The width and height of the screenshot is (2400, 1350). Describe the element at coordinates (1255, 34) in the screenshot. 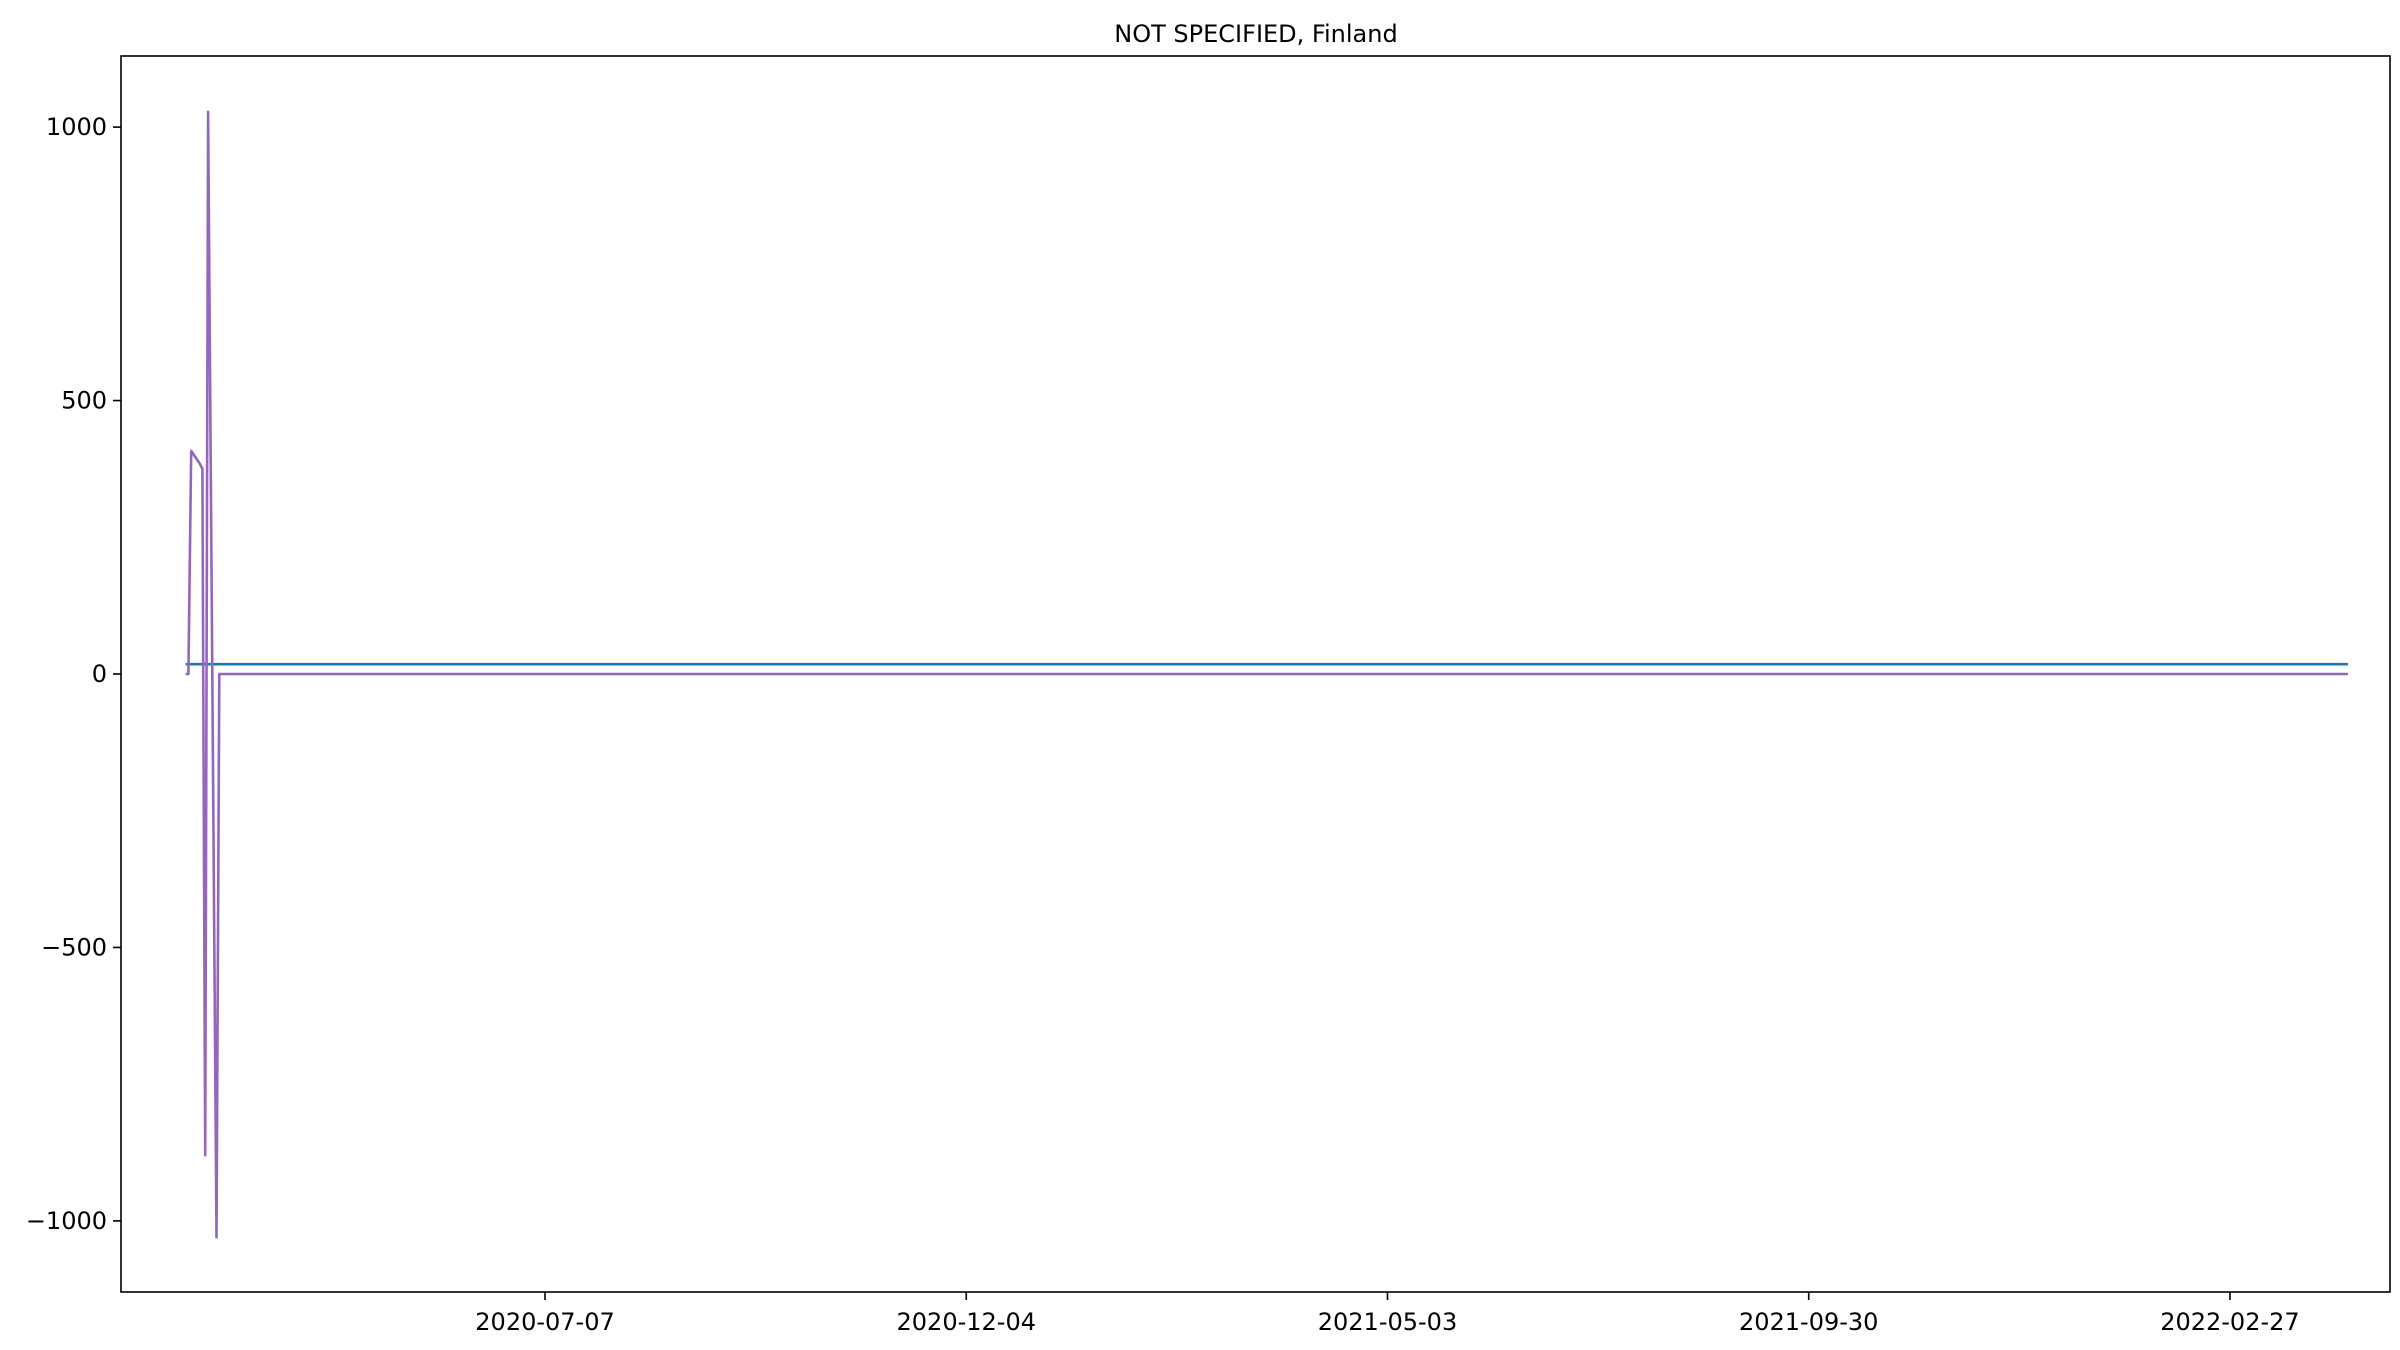

I see `chart-title: NOT SPECIFIED, Finland` at that location.